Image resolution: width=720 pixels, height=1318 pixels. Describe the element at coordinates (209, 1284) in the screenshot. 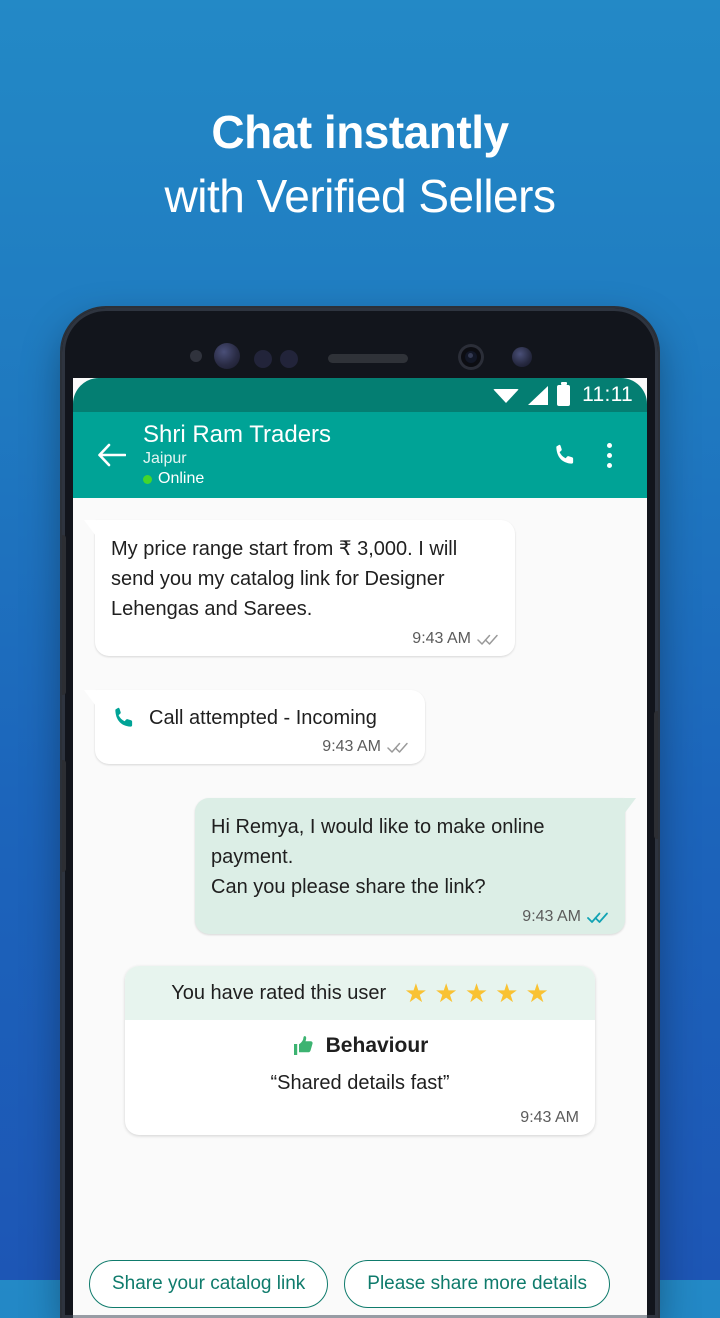

I see `quick-reply-chip-share-catalog: Share your catalog link` at that location.